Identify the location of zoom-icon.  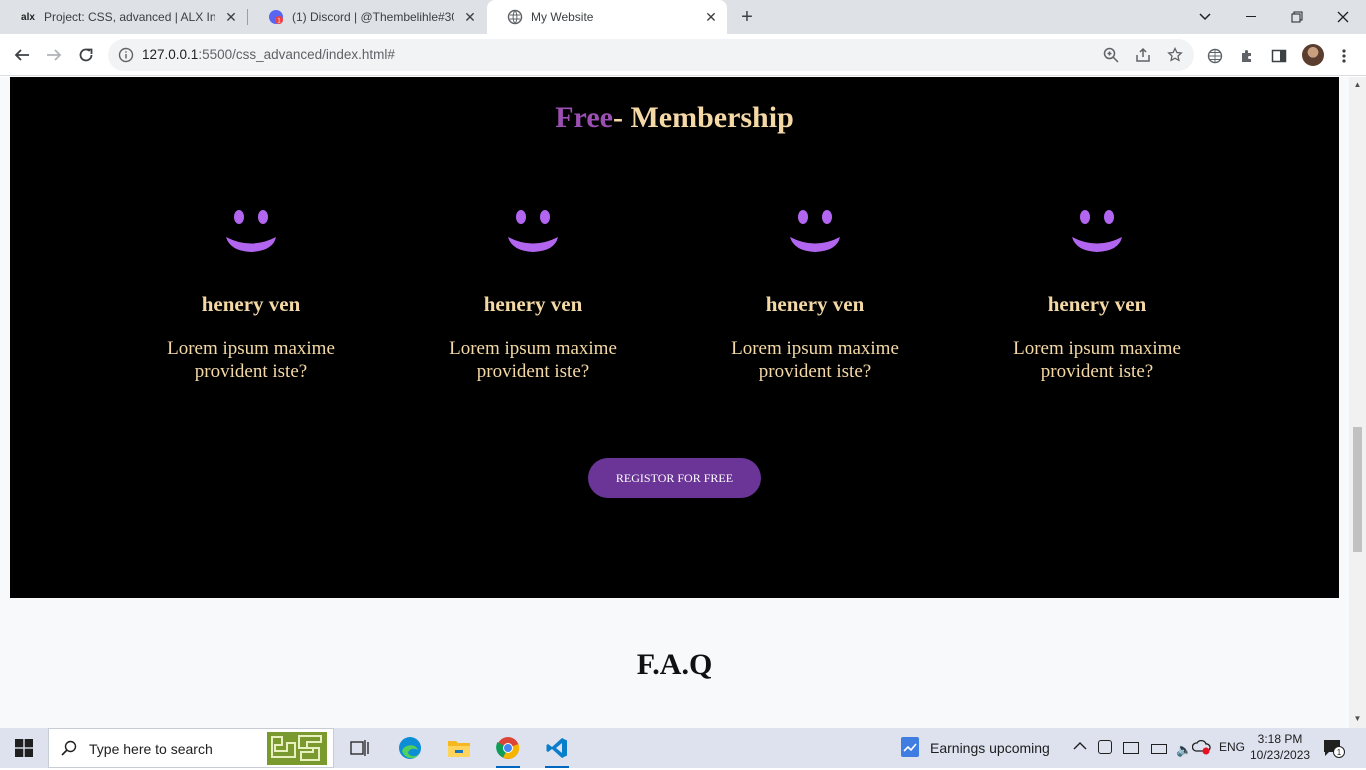
(1111, 55).